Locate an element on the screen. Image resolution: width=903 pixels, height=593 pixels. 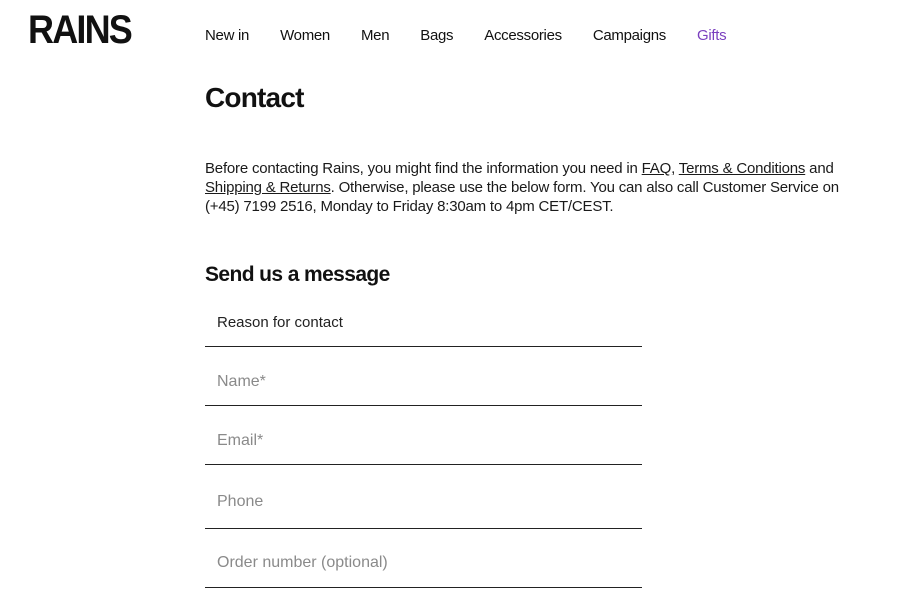
email-input is located at coordinates (423, 440).